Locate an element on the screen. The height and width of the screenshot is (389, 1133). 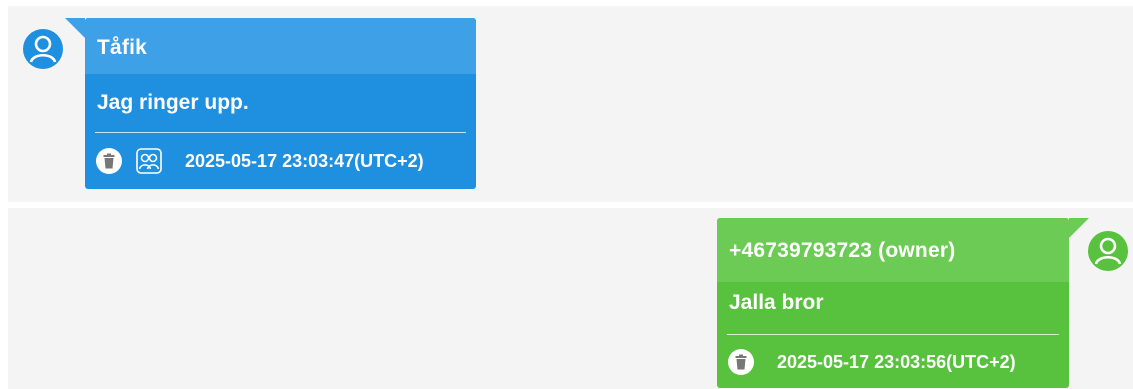
message-sender: +46739793723 (owner) is located at coordinates (893, 250).